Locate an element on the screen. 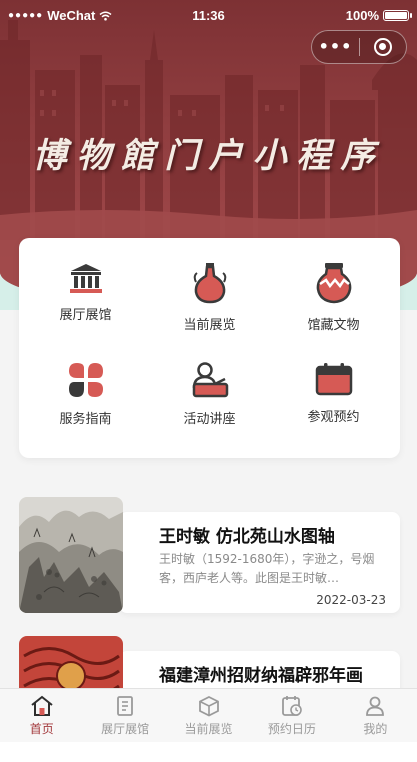 This screenshot has height=762, width=417. menu-item-visit-booking: 参观预约 is located at coordinates (333, 390).